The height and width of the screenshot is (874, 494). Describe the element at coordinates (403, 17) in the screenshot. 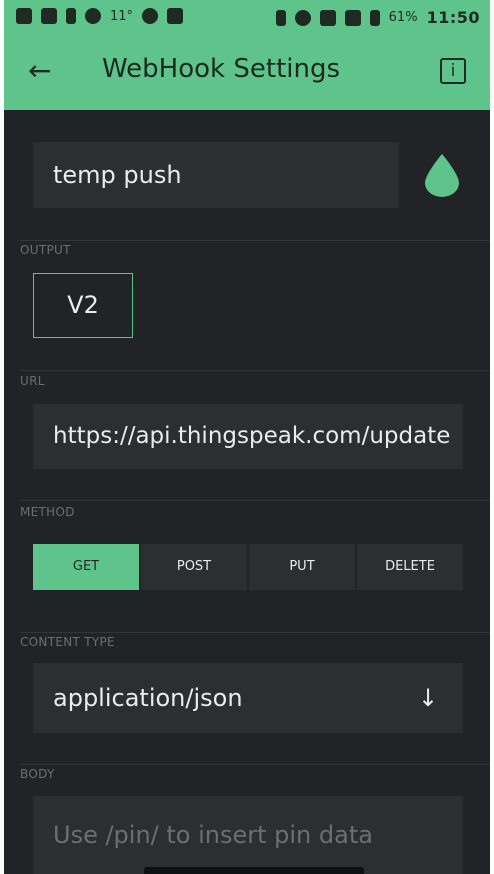

I see `battery-percent: 61%` at that location.